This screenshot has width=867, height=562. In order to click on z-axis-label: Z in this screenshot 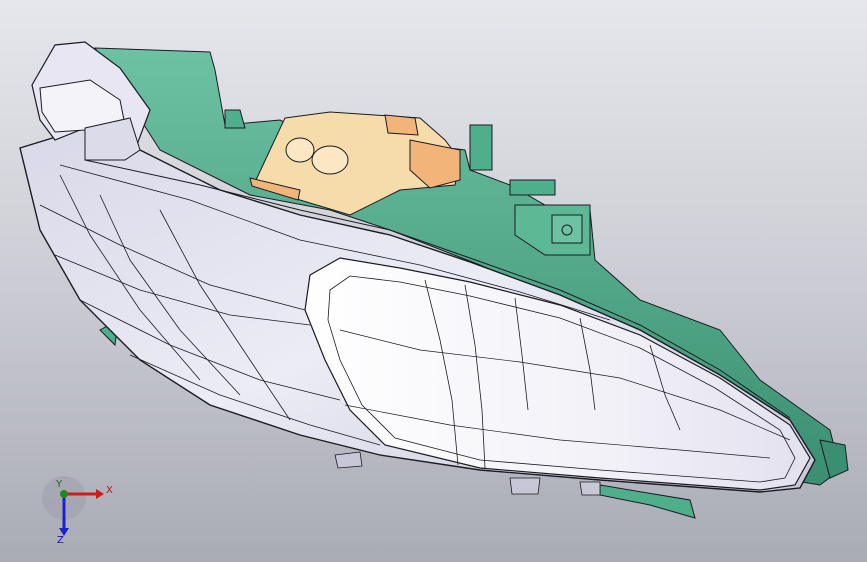, I will do `click(60, 540)`.